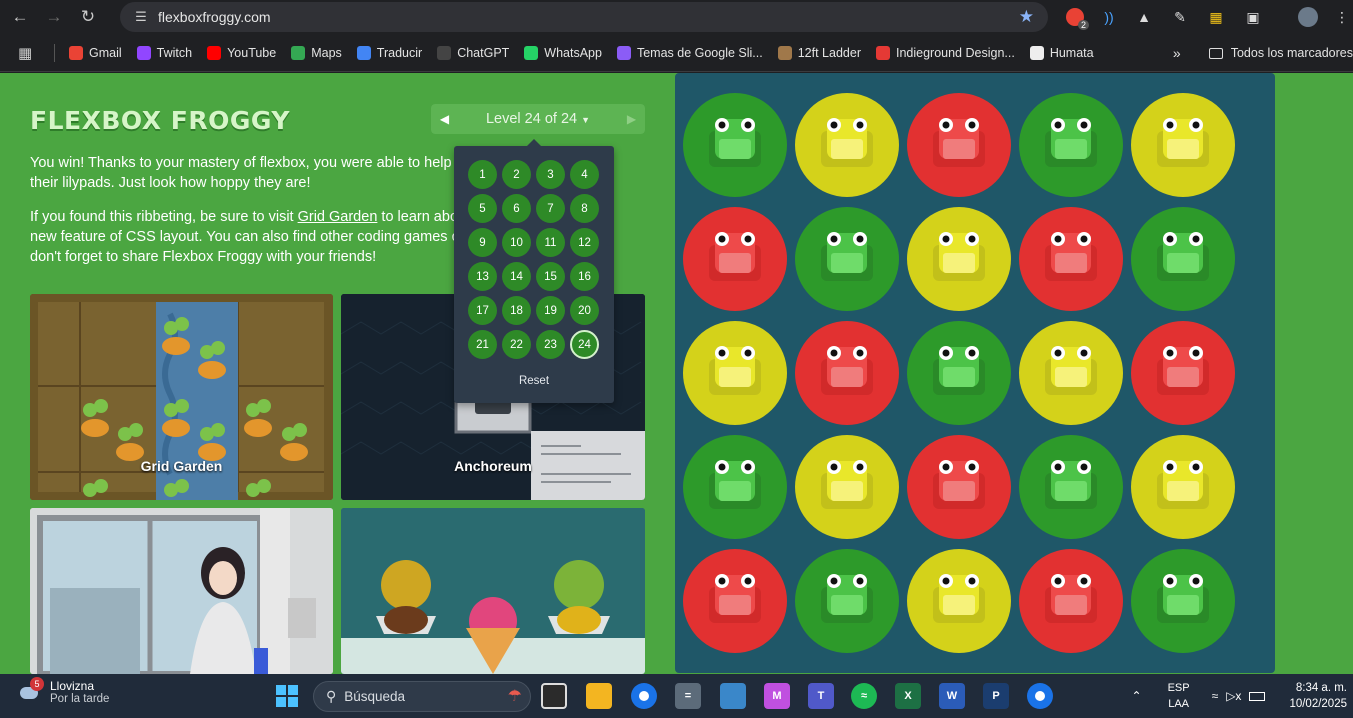 The width and height of the screenshot is (1353, 718). Describe the element at coordinates (1308, 17) in the screenshot. I see `profile-avatar` at that location.